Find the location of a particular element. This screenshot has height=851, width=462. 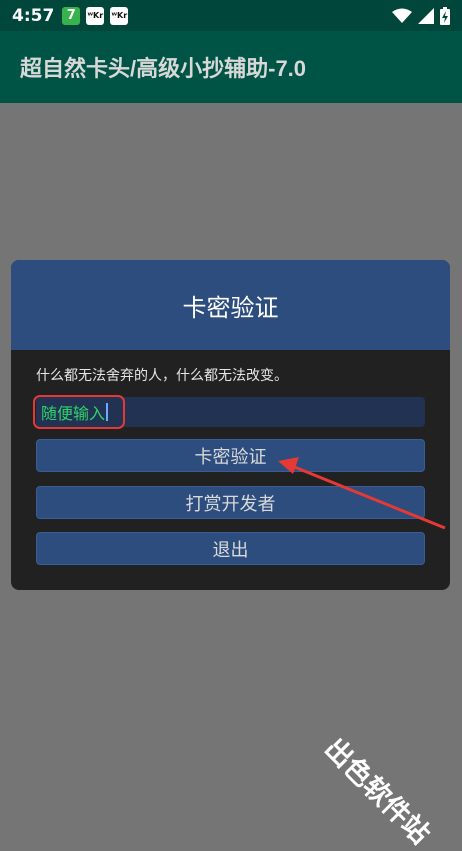

app-bar: 超自然卡头/高级小抄辅助-7.0 is located at coordinates (231, 67).